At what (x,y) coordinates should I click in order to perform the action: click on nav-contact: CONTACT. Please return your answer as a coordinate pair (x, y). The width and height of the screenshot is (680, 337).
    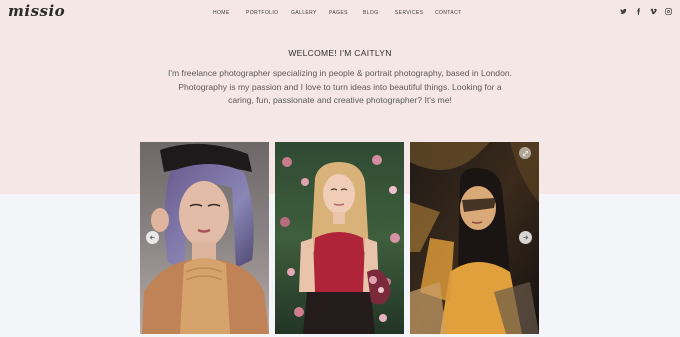
    Looking at the image, I should click on (448, 13).